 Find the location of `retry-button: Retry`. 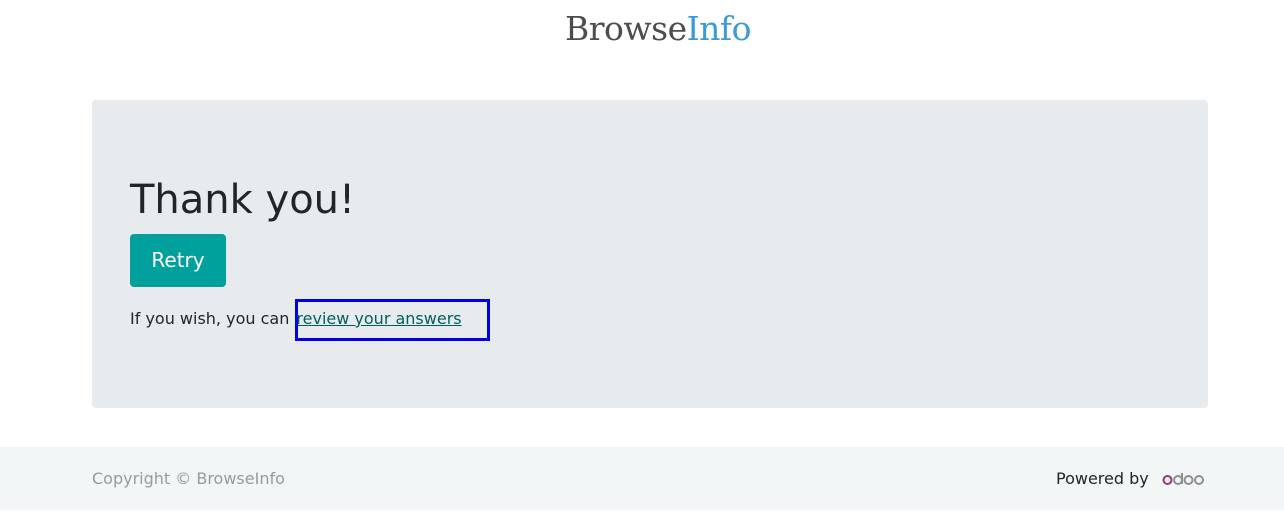

retry-button: Retry is located at coordinates (178, 260).